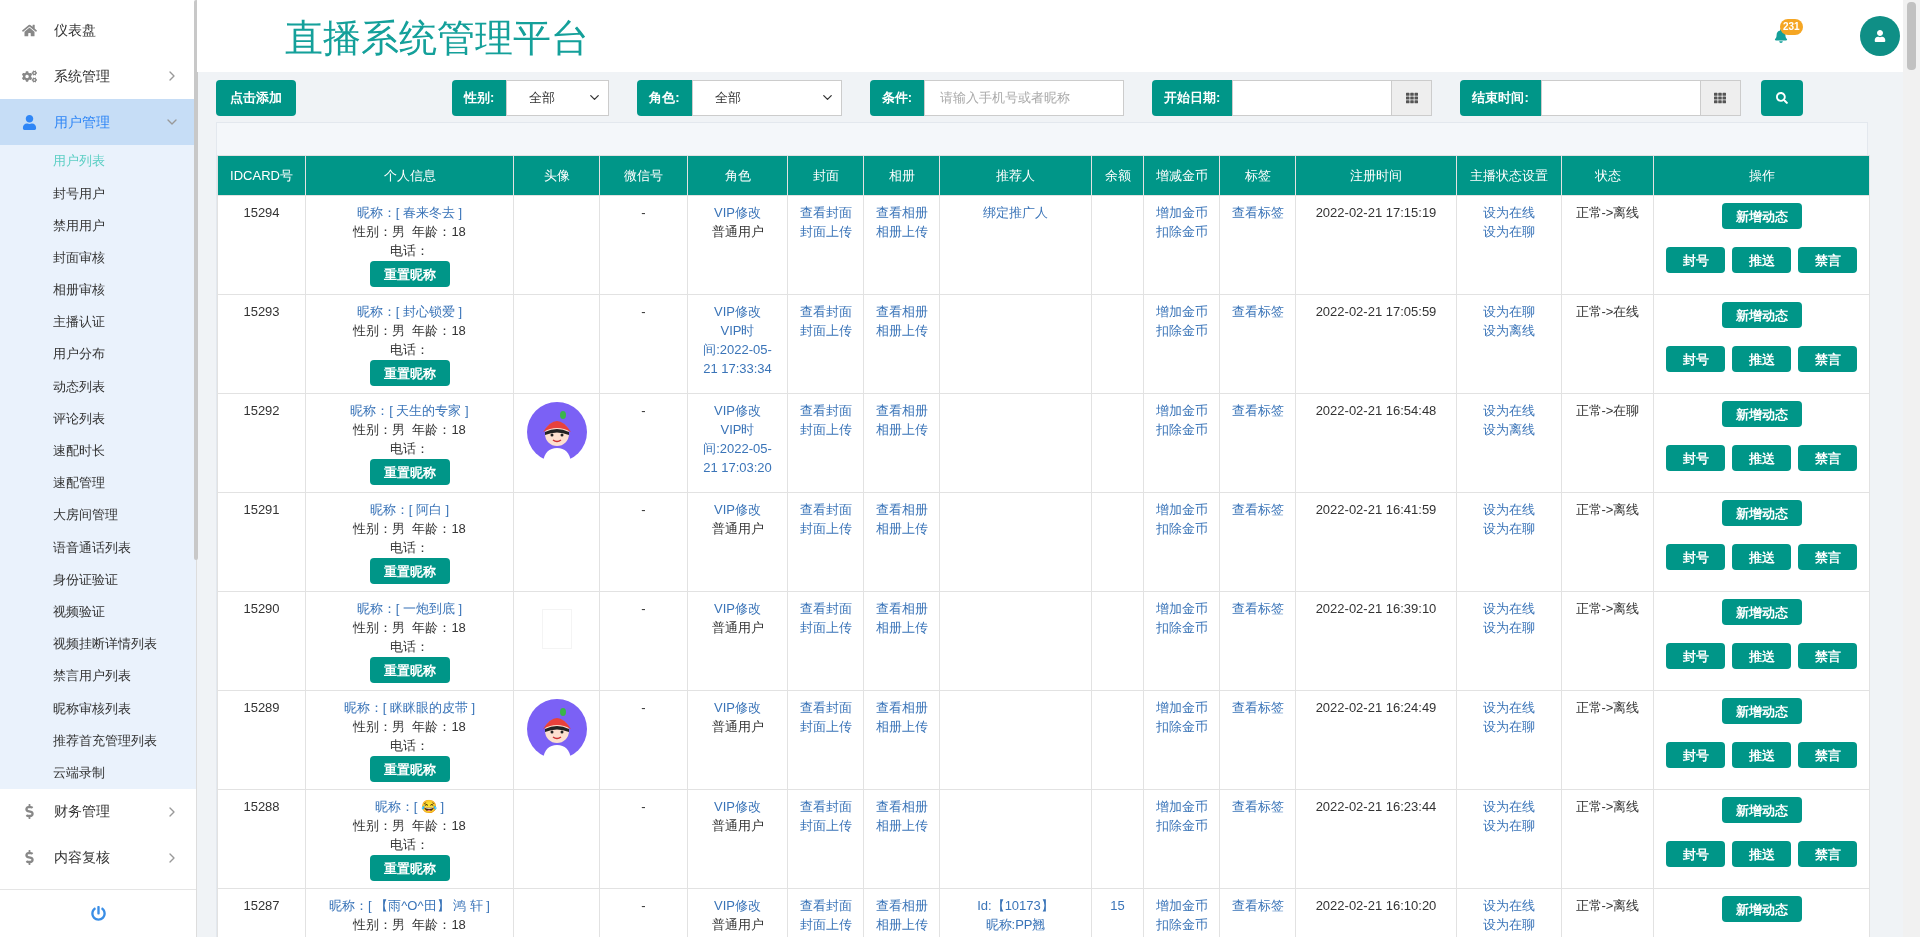 Image resolution: width=1920 pixels, height=937 pixels. I want to click on date-input, so click(1620, 97).